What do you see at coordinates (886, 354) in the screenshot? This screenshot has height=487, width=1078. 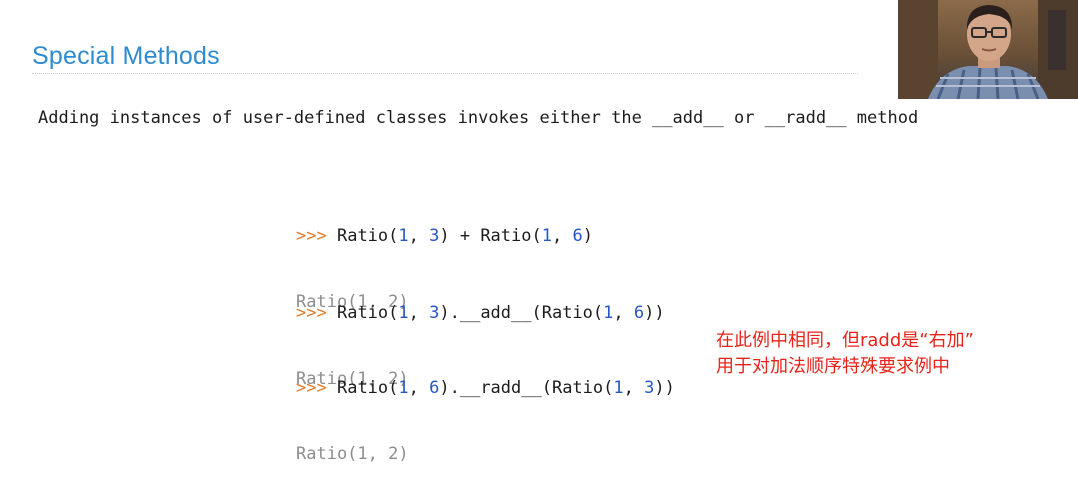 I see `subtitle-caption: 在此例中相同，但radd是“右加” 用于对加法顺序特殊要求例中` at bounding box center [886, 354].